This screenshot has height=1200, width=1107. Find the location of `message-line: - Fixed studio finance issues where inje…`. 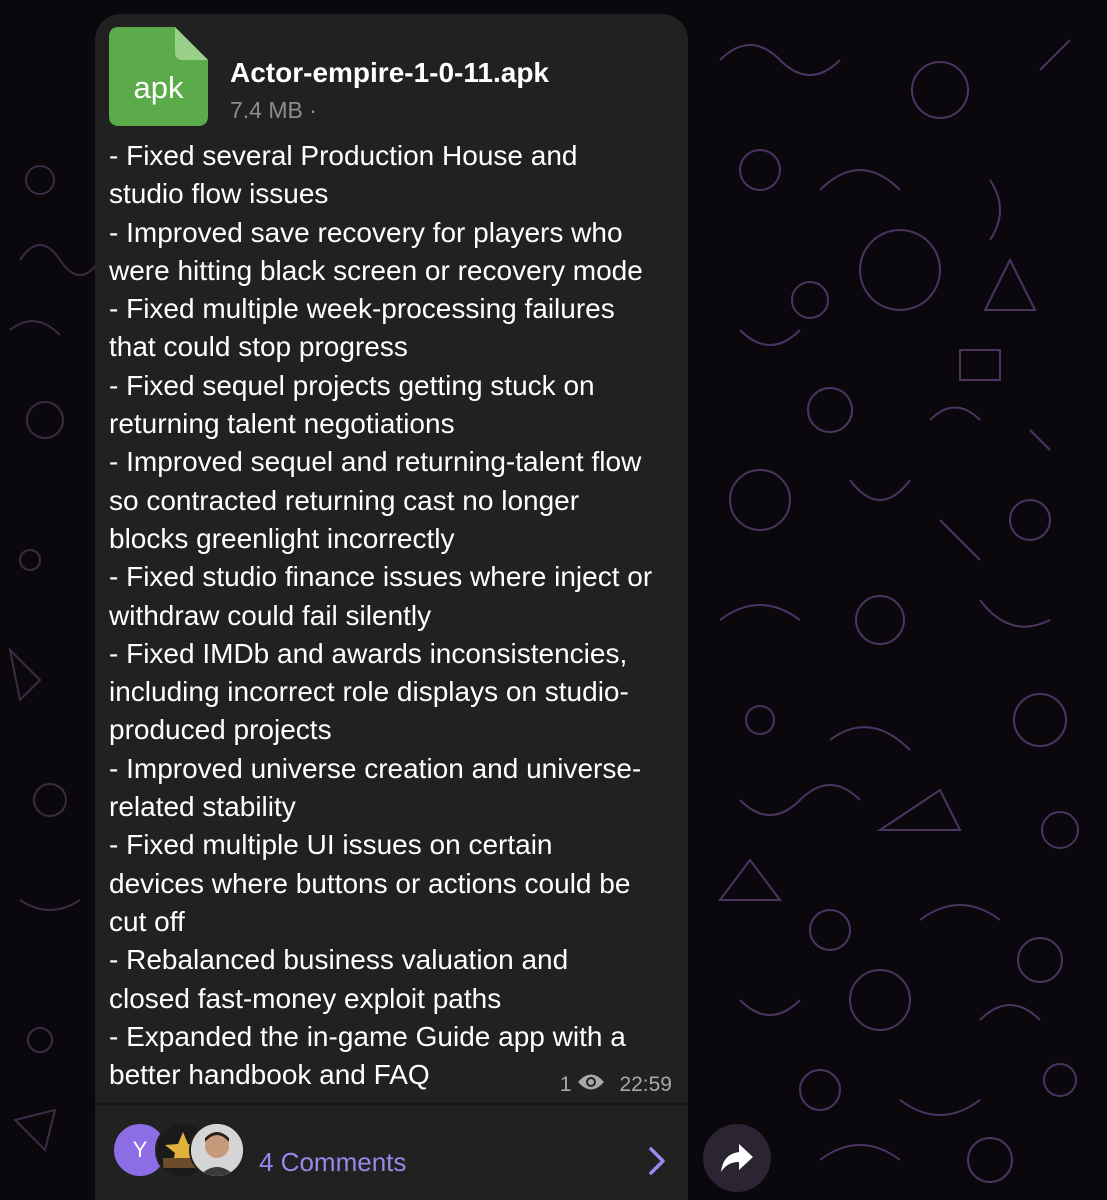

message-line: - Fixed studio finance issues where inje… is located at coordinates (381, 577).